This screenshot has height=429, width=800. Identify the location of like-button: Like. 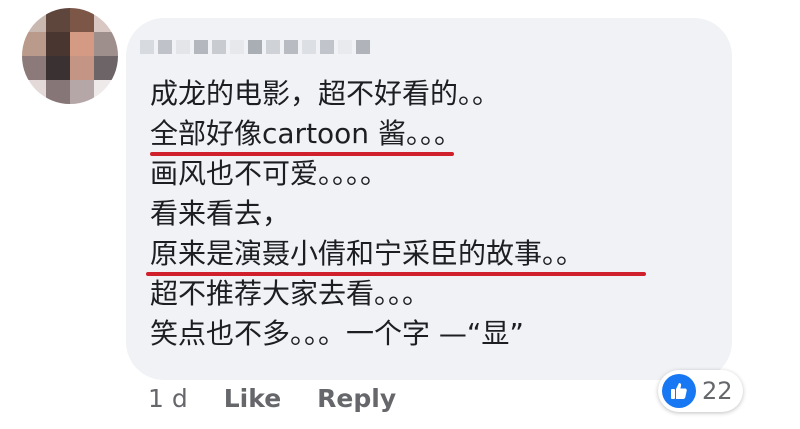
(252, 398).